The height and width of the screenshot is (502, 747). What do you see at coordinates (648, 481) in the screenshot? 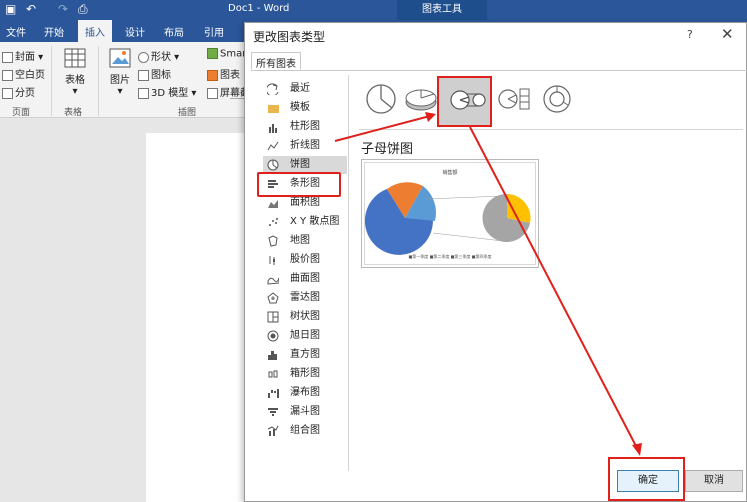
I see `ok-button: 确定` at bounding box center [648, 481].